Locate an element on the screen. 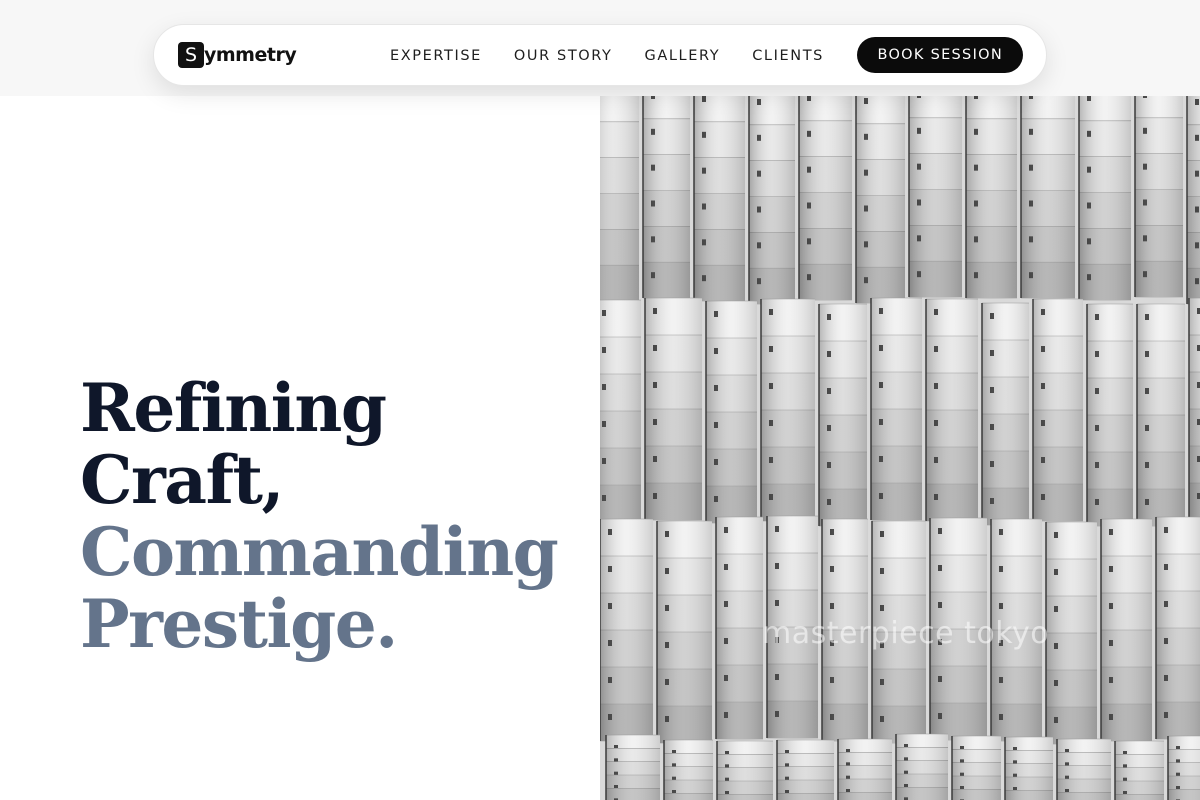 The width and height of the screenshot is (1200, 800). hero-line-4: Prestige. is located at coordinates (239, 624).